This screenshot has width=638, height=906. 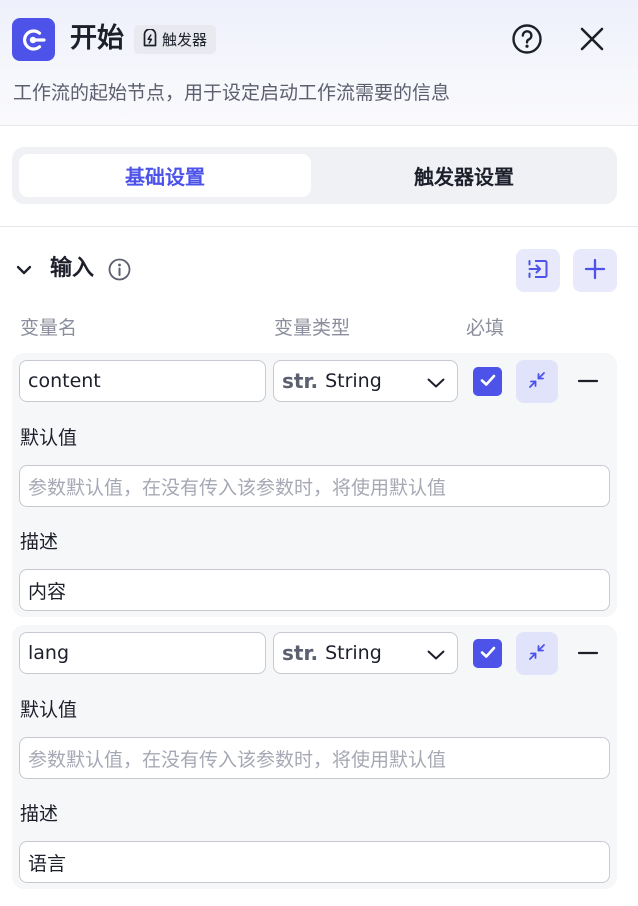 I want to click on settings-tabs: 基础设置 触发器设置, so click(x=314, y=175).